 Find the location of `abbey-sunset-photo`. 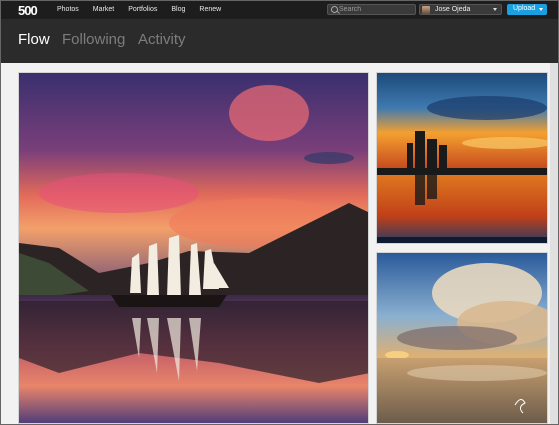

abbey-sunset-photo is located at coordinates (462, 158).